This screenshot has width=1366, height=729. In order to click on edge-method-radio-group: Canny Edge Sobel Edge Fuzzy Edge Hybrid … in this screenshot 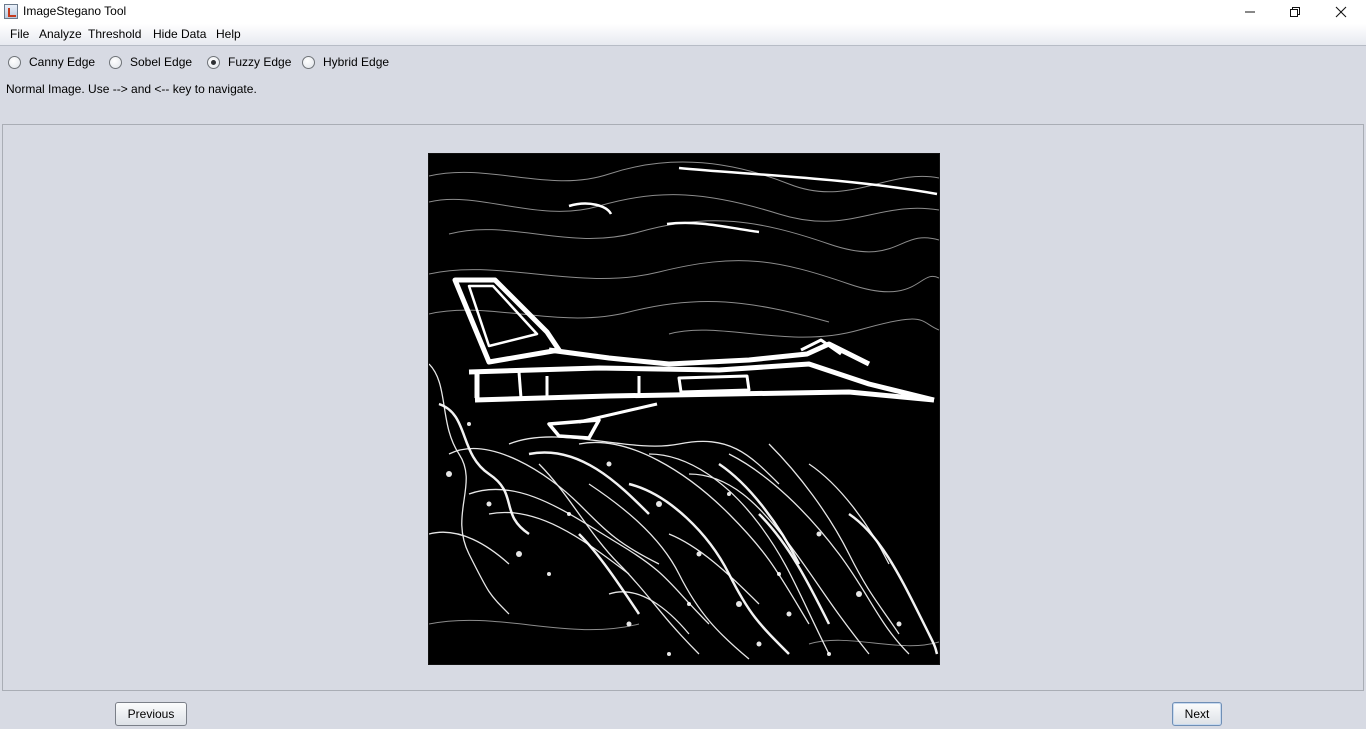, I will do `click(300, 62)`.